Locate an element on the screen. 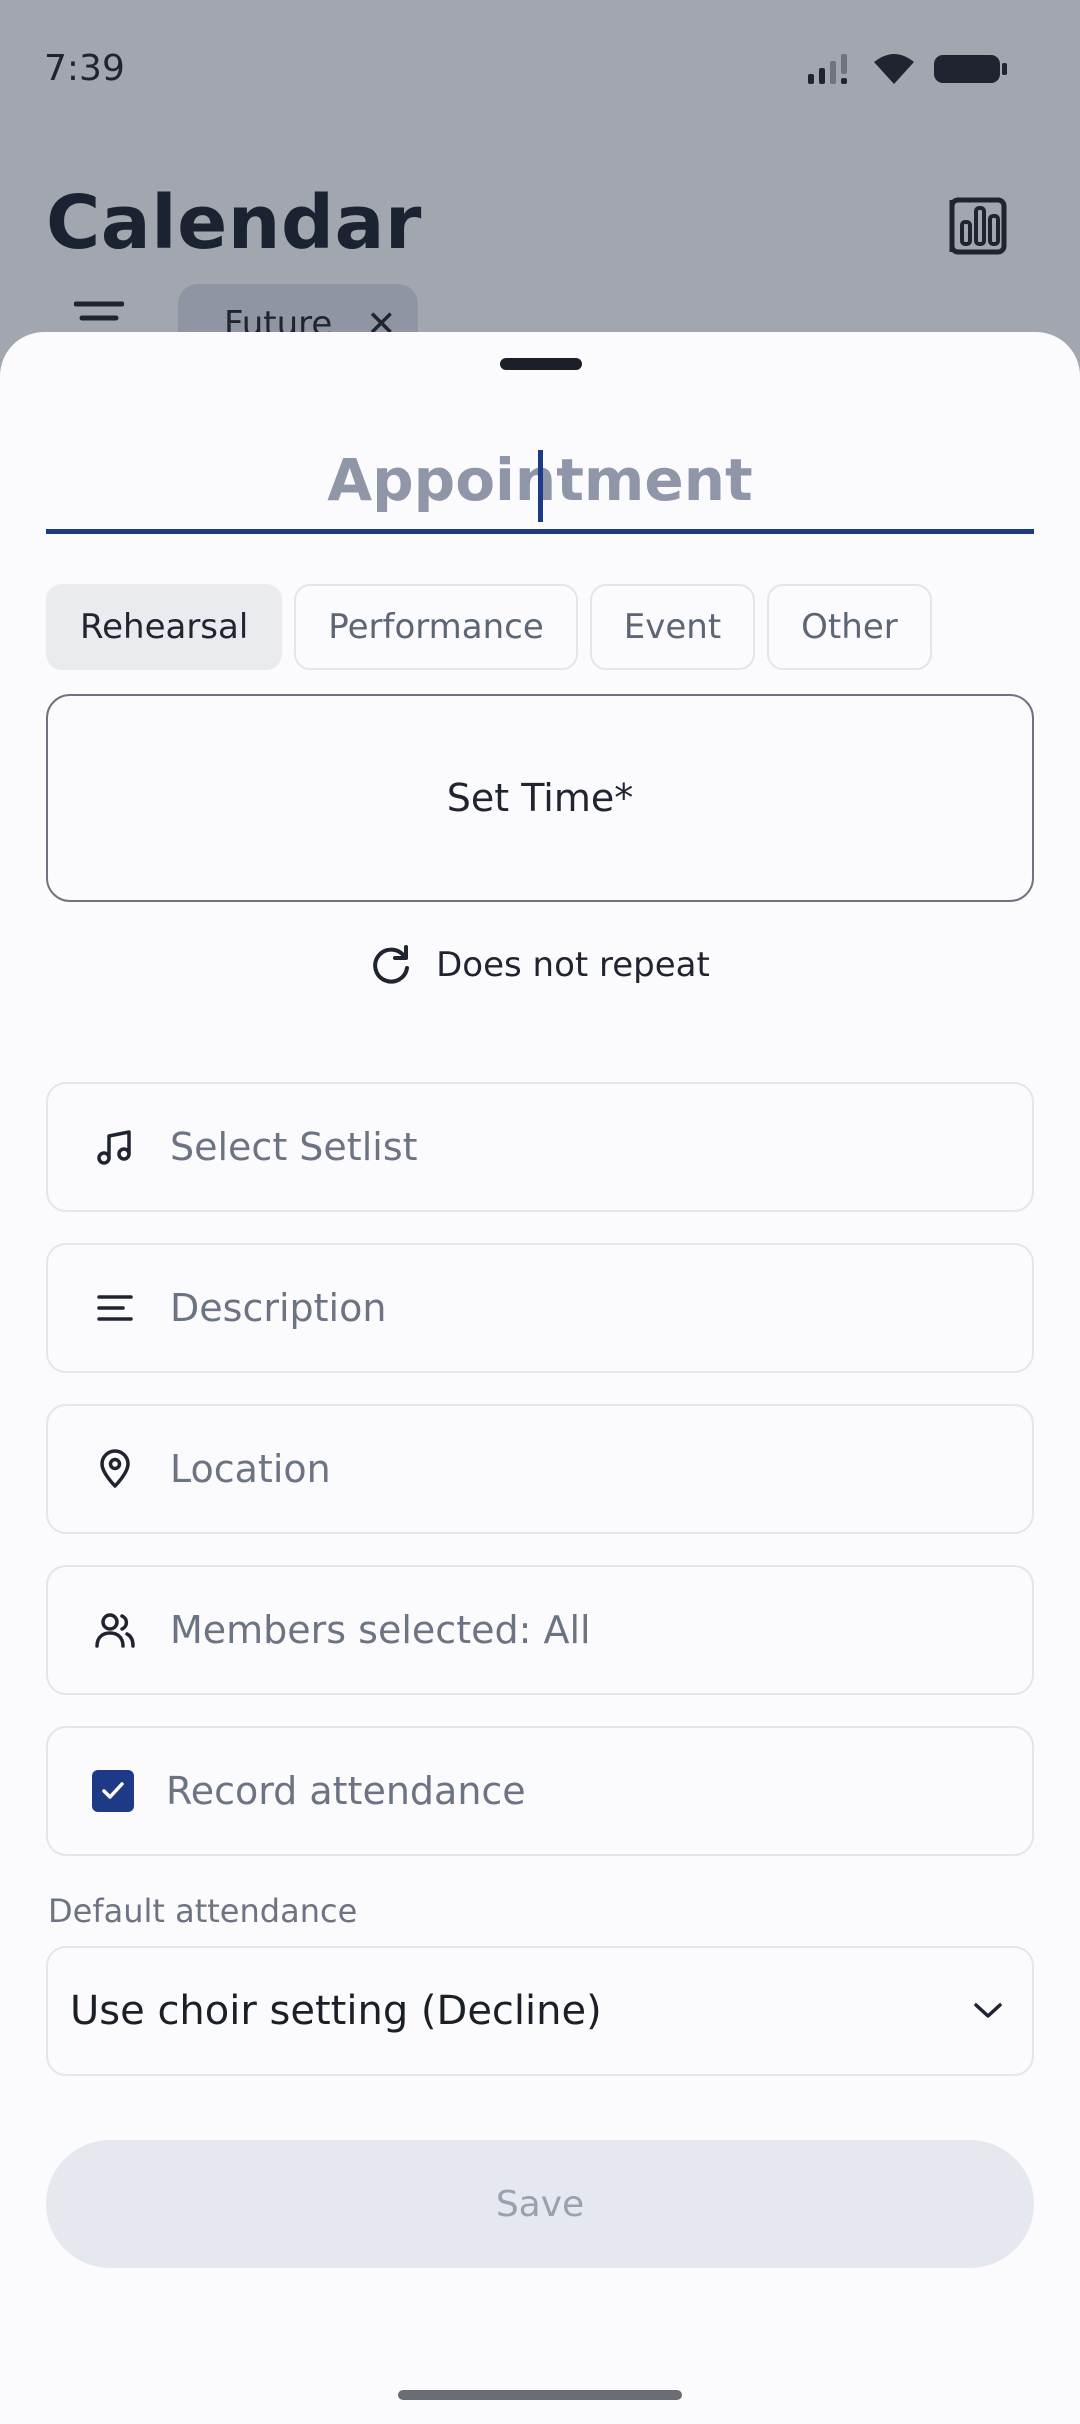 This screenshot has height=2424, width=1080. location-placeholder: Location is located at coordinates (250, 1469).